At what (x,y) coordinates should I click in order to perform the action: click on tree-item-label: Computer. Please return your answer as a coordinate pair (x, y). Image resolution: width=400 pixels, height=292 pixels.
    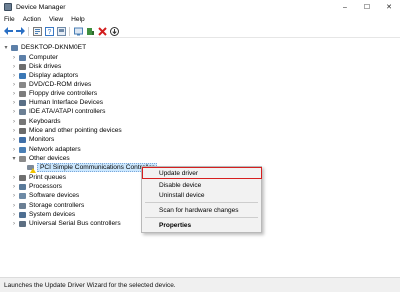
    Looking at the image, I should click on (43, 57).